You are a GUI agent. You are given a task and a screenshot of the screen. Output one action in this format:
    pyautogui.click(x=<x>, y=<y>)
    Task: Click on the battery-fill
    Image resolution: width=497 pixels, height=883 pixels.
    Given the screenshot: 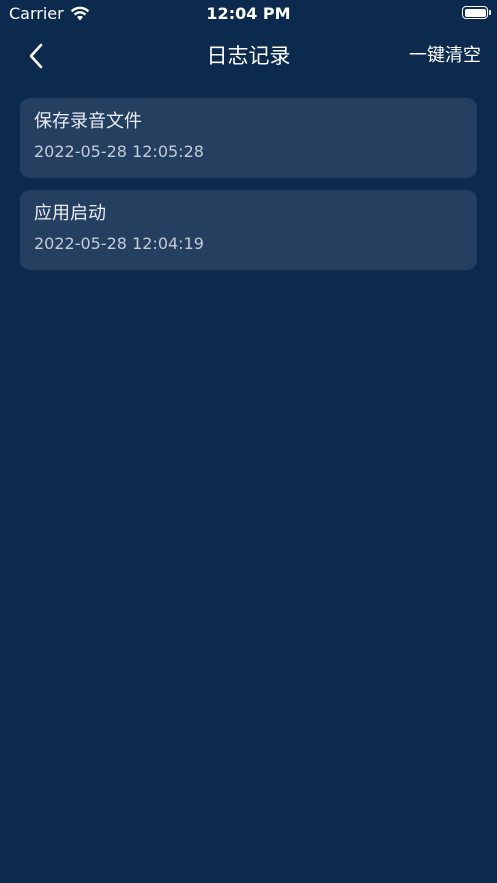 What is the action you would take?
    pyautogui.click(x=475, y=12)
    